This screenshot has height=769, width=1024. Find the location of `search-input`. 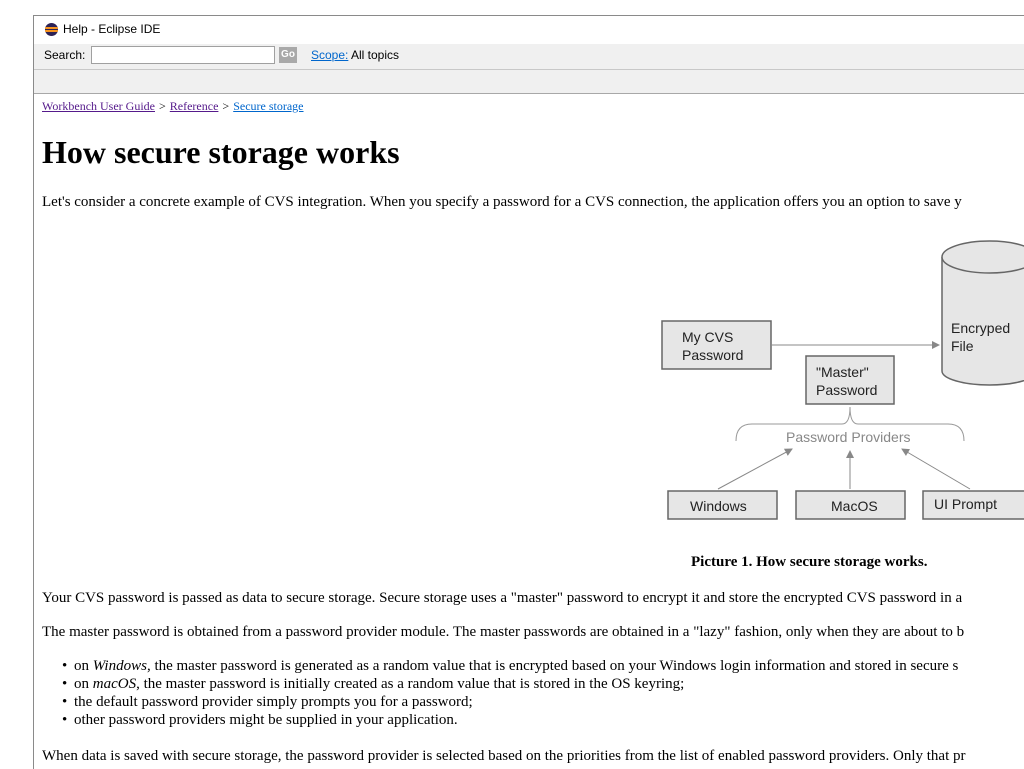

search-input is located at coordinates (183, 55).